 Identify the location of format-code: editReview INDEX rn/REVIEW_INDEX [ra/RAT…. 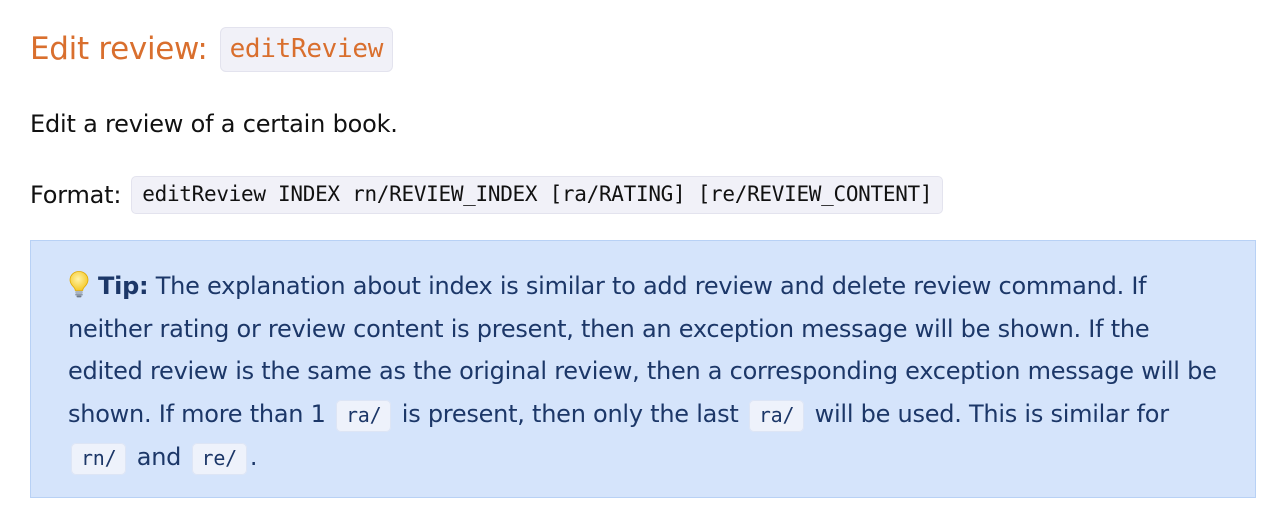
(537, 195).